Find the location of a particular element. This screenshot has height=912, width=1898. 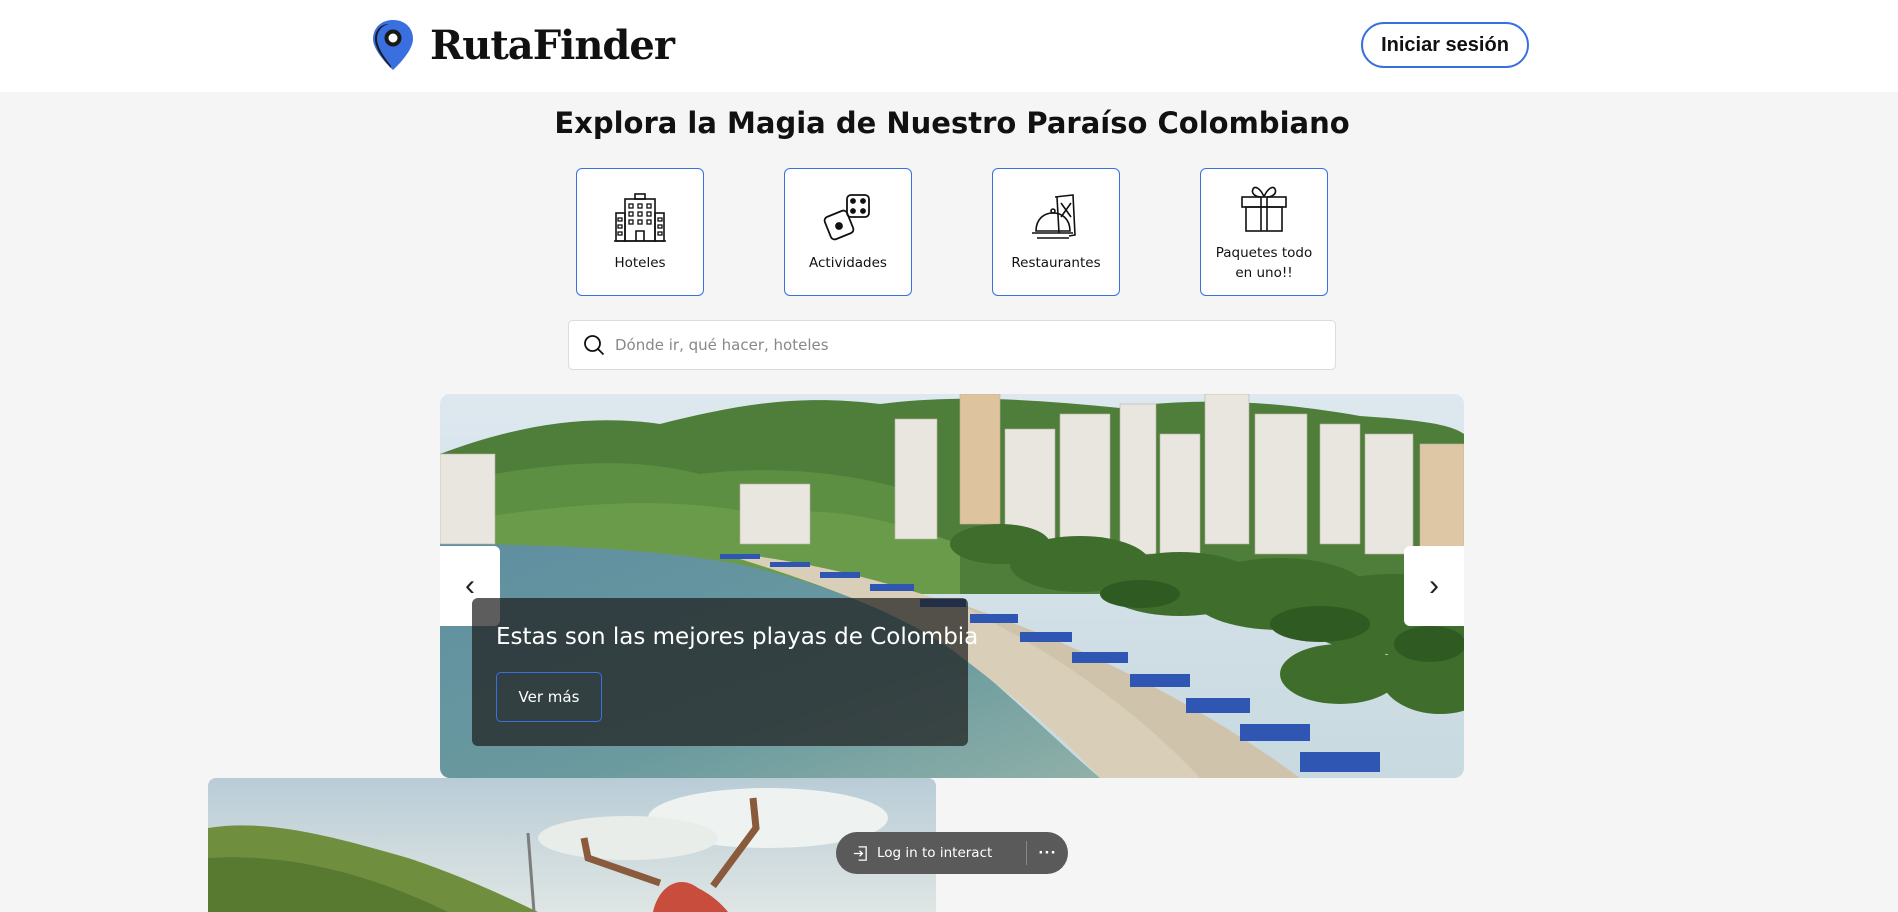

category-label: Restaurantes is located at coordinates (1056, 263).